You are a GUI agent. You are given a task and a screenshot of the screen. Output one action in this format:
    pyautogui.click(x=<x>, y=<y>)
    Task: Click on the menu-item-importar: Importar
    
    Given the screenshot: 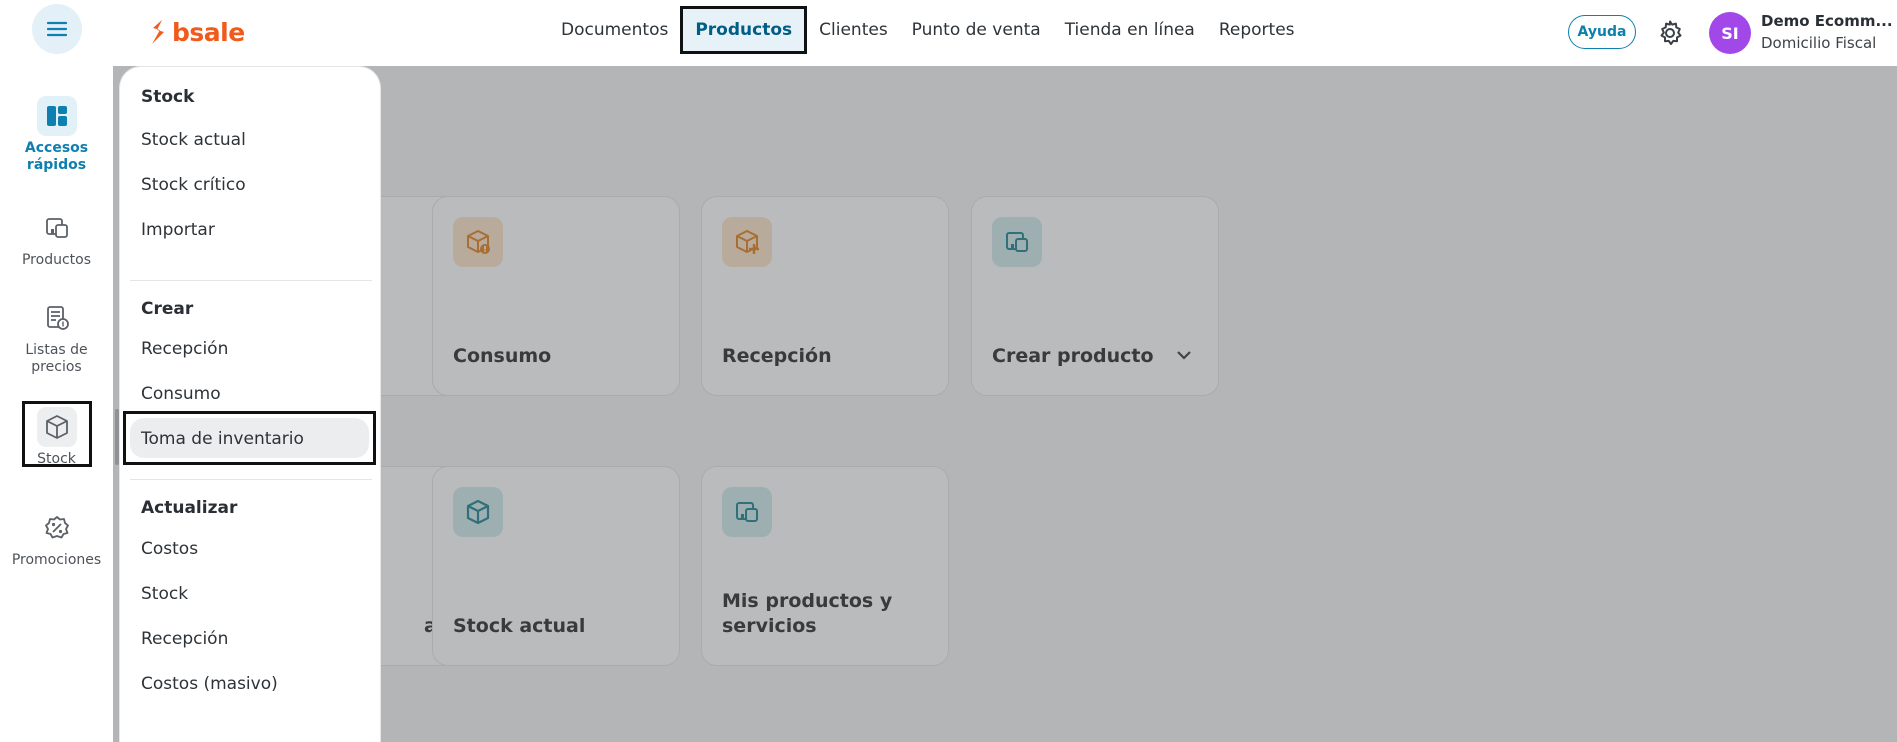 What is the action you would take?
    pyautogui.click(x=178, y=230)
    